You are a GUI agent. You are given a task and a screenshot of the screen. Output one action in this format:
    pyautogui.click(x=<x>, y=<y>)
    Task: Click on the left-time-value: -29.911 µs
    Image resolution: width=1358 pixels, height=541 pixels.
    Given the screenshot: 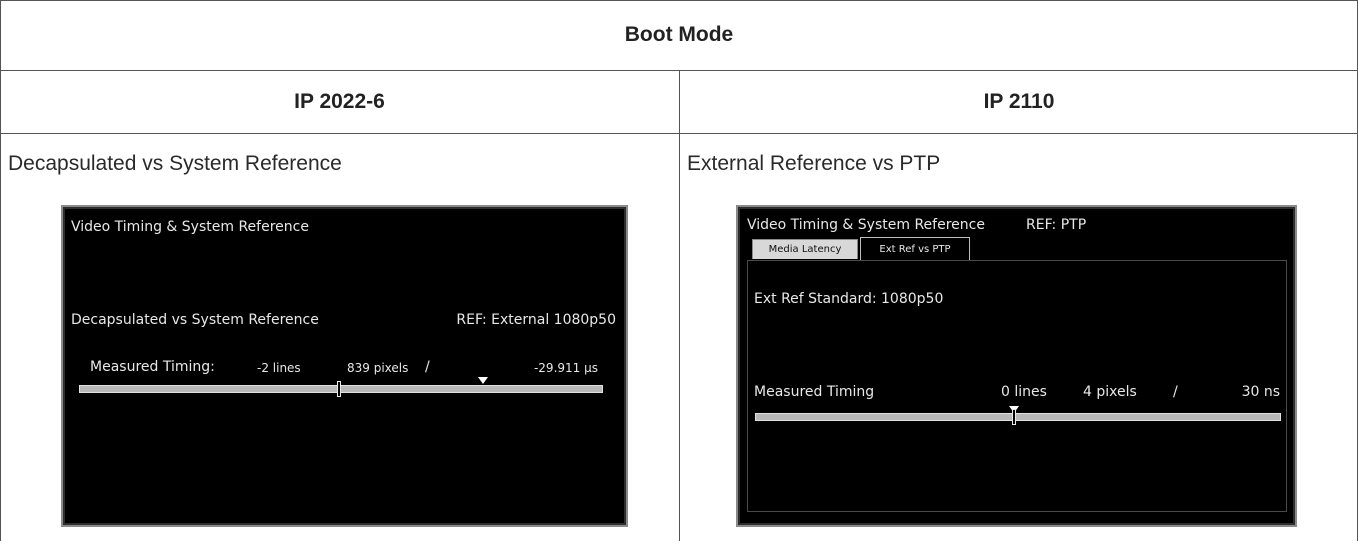 What is the action you would take?
    pyautogui.click(x=565, y=368)
    